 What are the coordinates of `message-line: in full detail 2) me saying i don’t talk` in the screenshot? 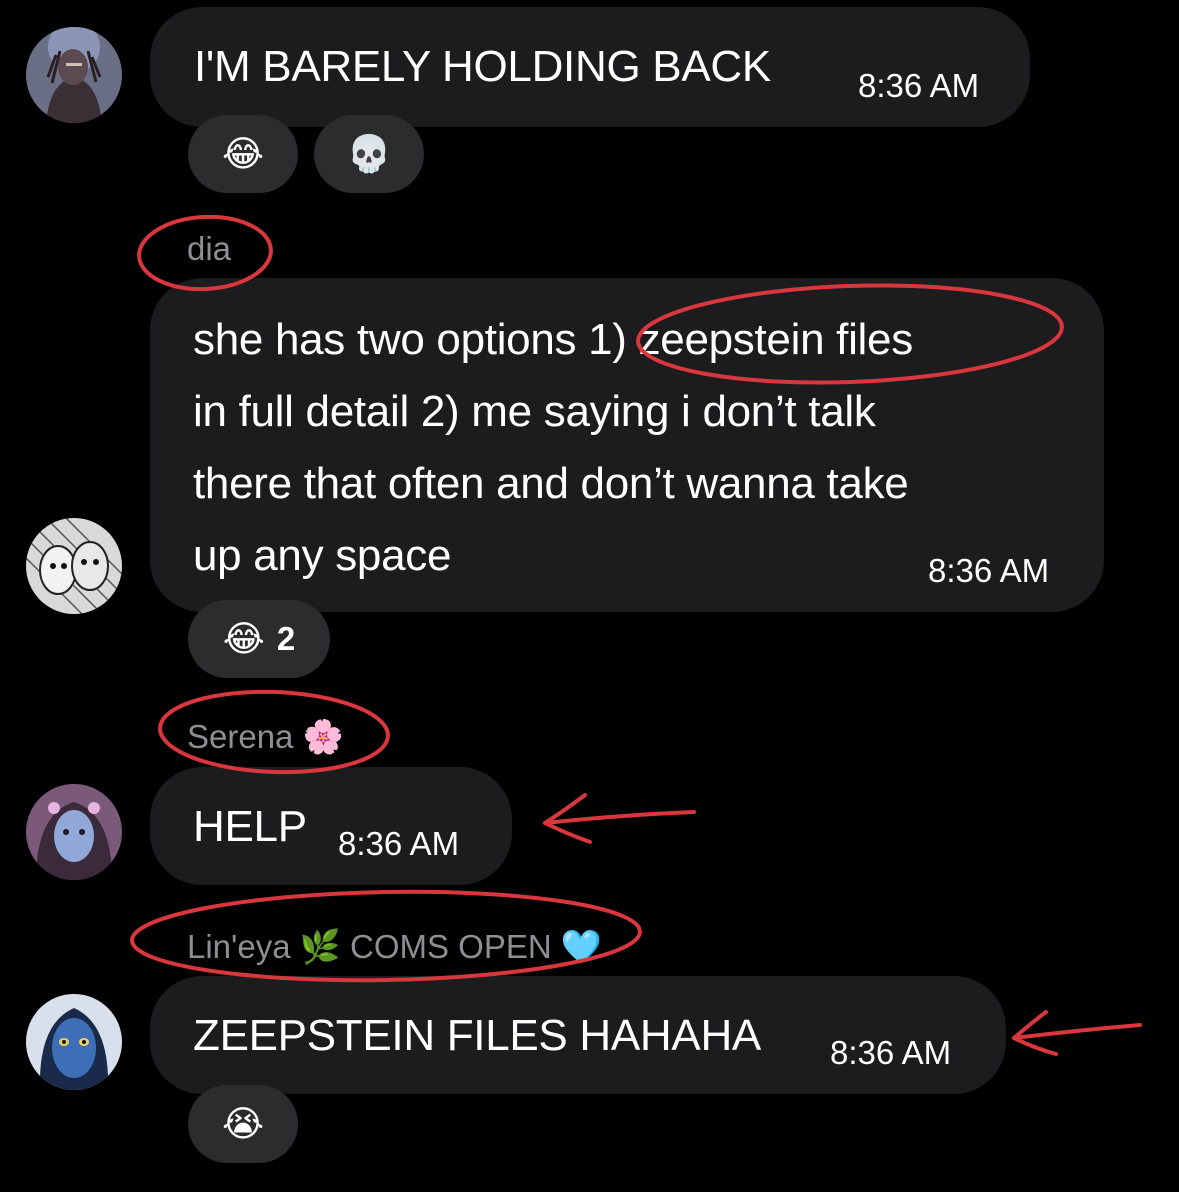 It's located at (534, 411).